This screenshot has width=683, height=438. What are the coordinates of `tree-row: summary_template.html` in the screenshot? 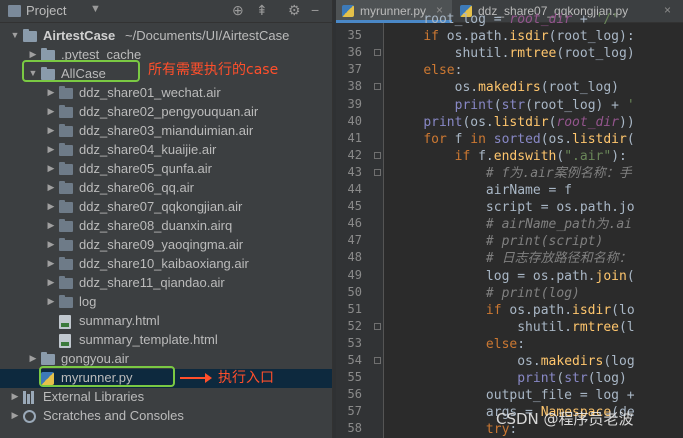 It's located at (166, 340).